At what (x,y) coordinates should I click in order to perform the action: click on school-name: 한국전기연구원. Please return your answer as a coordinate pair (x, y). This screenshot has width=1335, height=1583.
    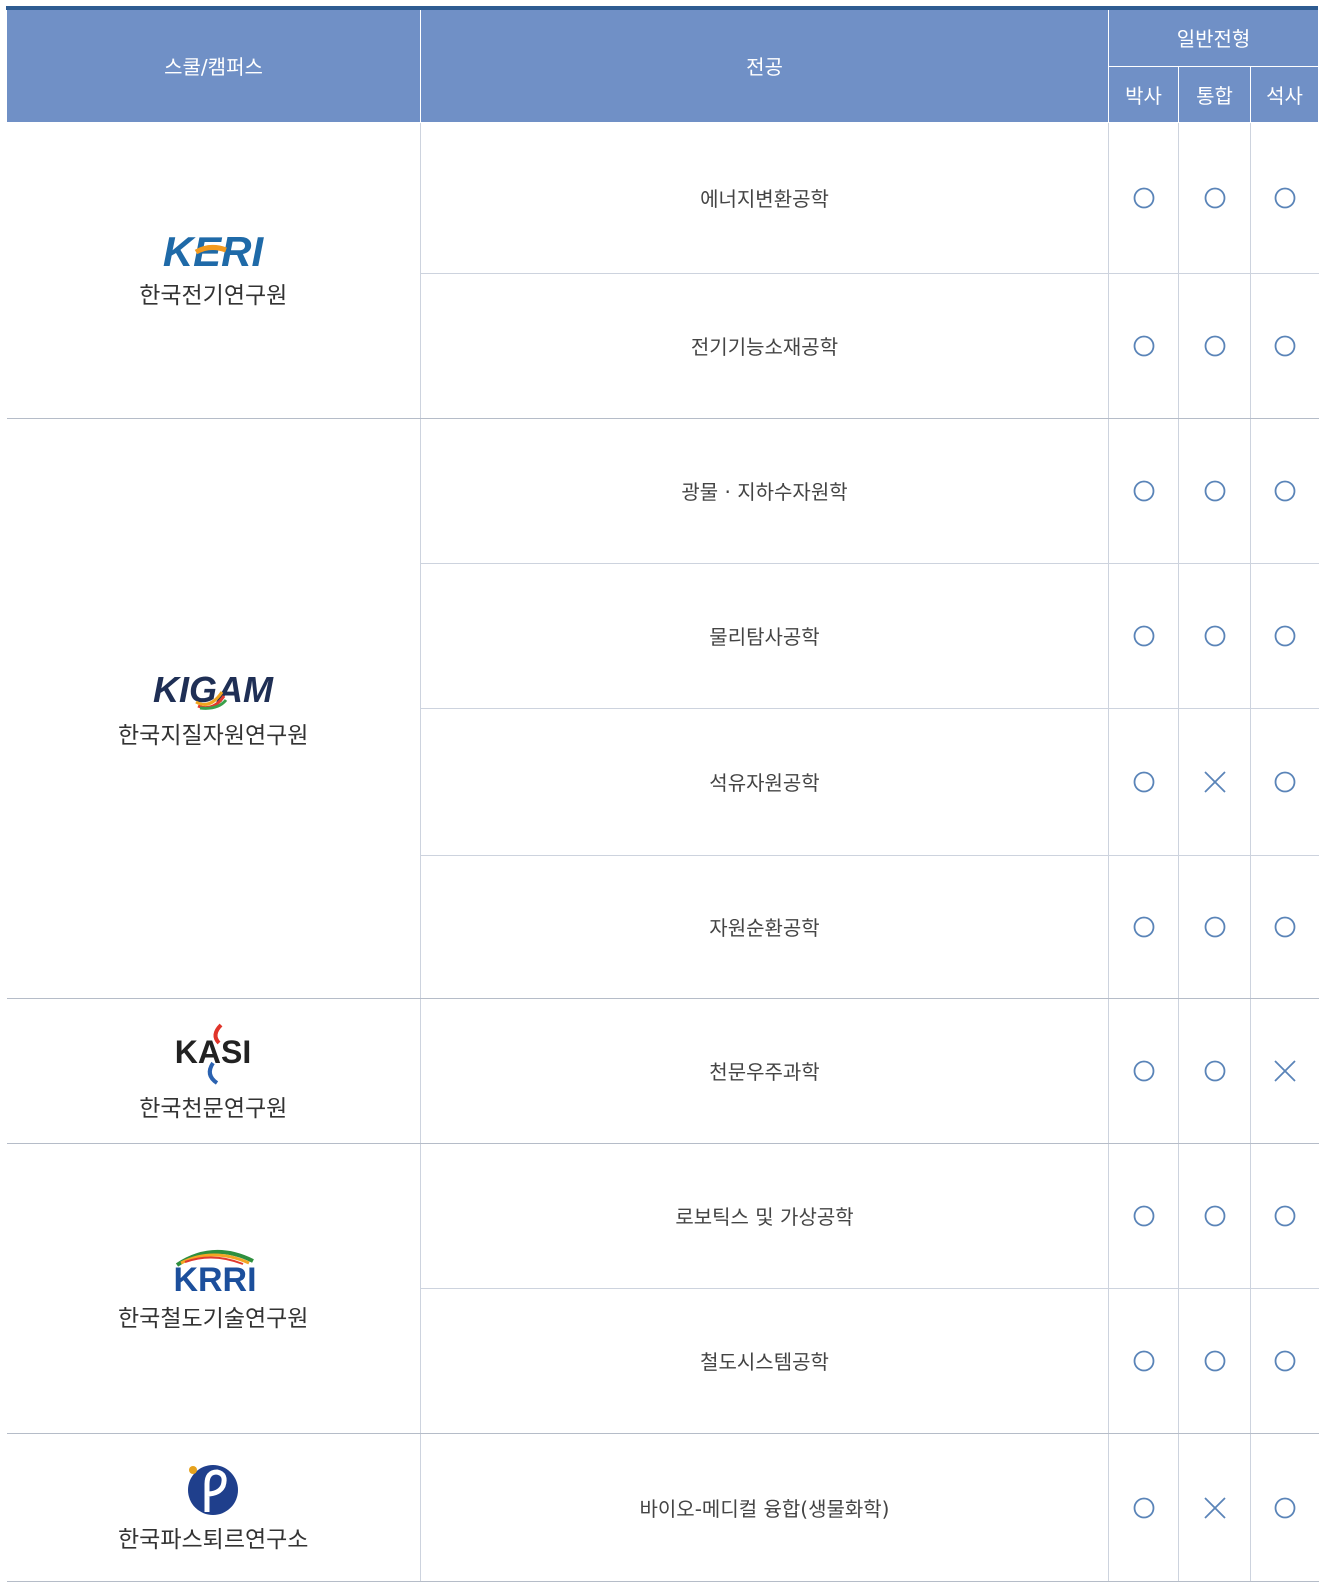
    Looking at the image, I should click on (213, 296).